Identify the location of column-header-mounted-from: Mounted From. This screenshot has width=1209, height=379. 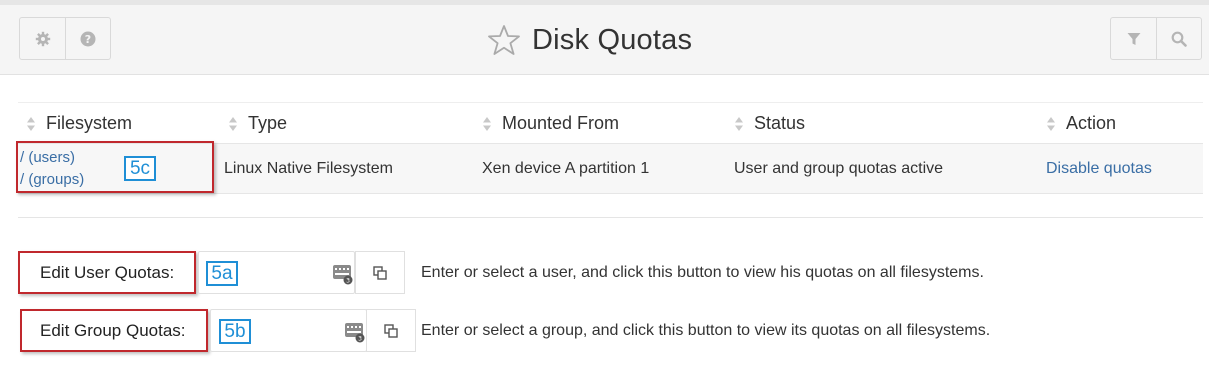
(600, 123).